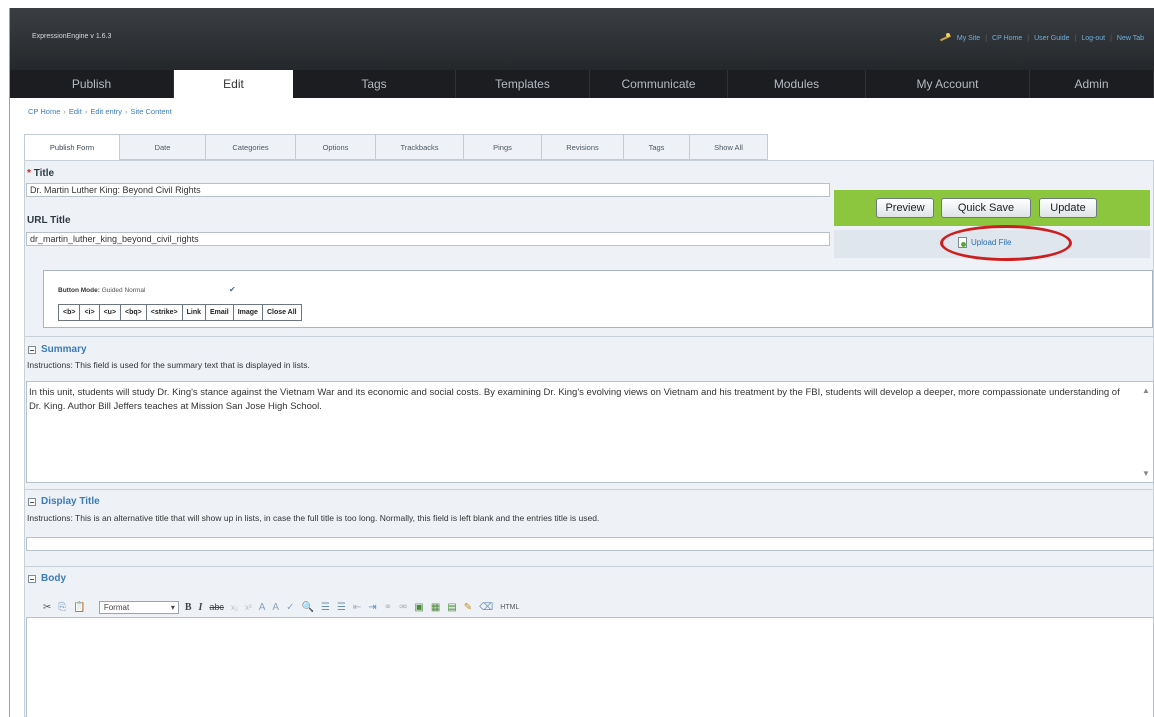 This screenshot has width=1154, height=717. Describe the element at coordinates (138, 607) in the screenshot. I see `format-select: Format` at that location.